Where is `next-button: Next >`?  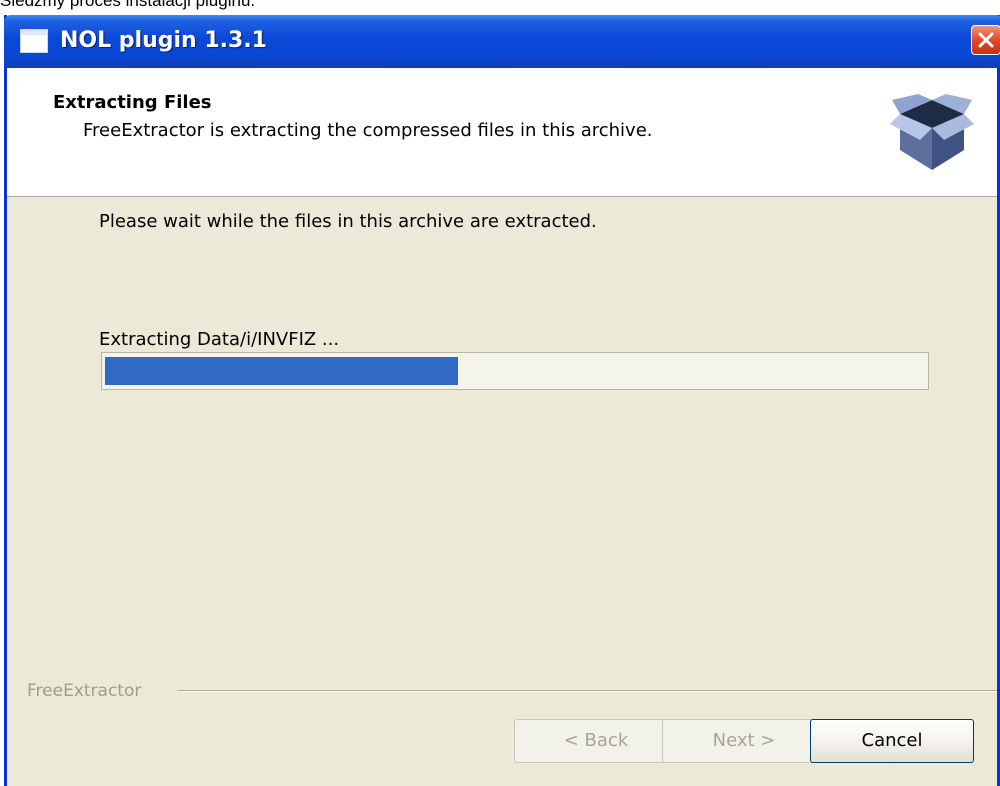 next-button: Next > is located at coordinates (744, 741).